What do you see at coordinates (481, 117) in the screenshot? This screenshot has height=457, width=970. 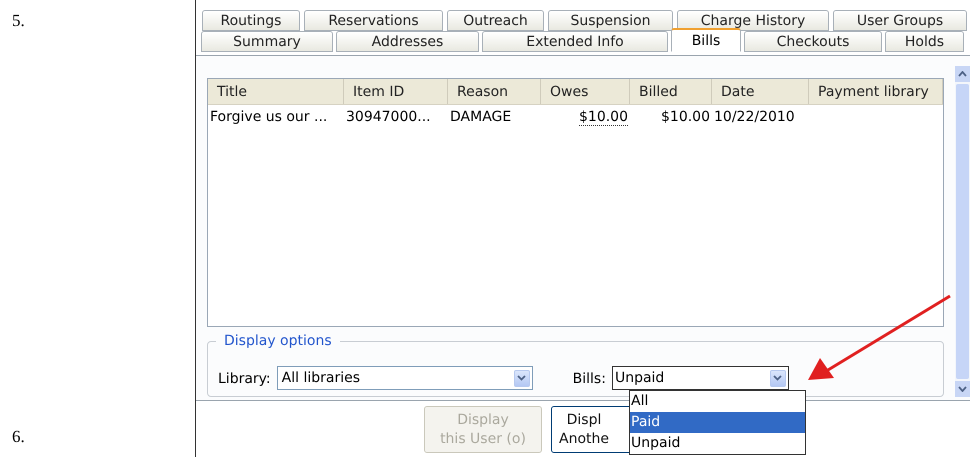 I see `table-cell: DAMAGE` at bounding box center [481, 117].